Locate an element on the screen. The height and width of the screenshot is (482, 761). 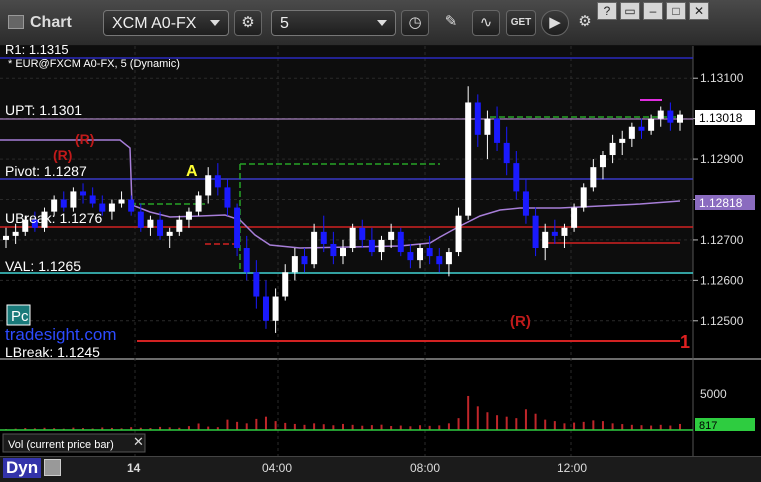
pc-label: Pc is located at coordinates (20, 316).